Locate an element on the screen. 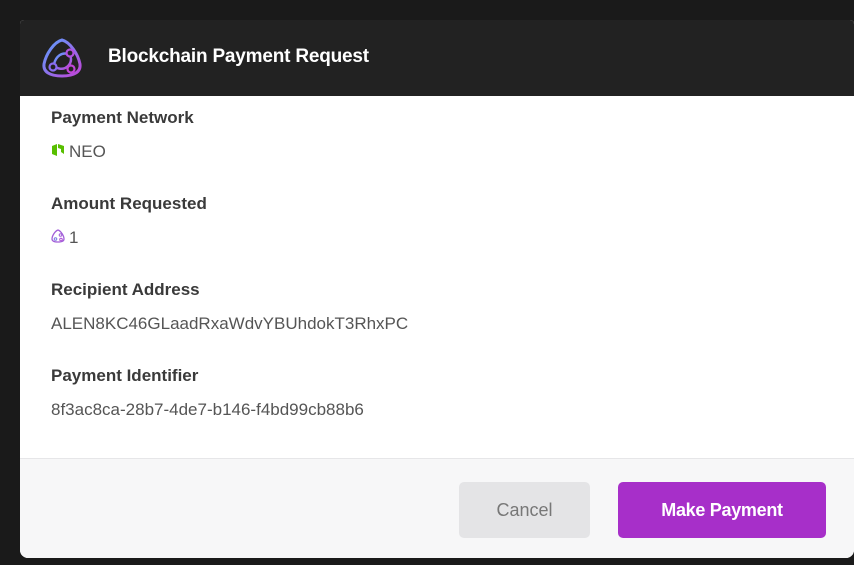 This screenshot has height=565, width=854. payment-identifier-label: Payment Identifier is located at coordinates (125, 375).